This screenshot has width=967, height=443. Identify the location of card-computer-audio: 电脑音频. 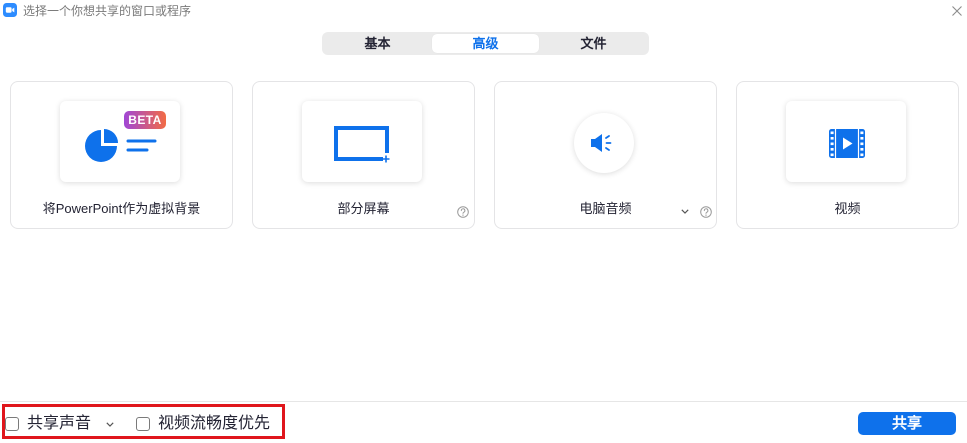
(605, 155).